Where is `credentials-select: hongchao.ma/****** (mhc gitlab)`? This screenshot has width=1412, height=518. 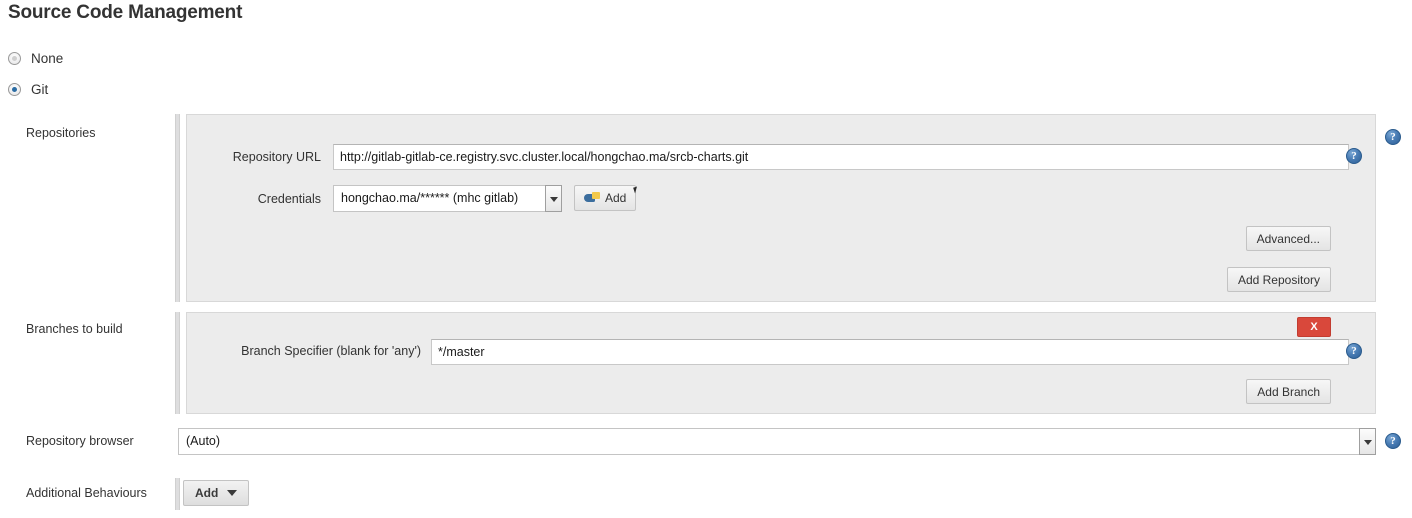
credentials-select: hongchao.ma/****** (mhc gitlab) is located at coordinates (447, 198).